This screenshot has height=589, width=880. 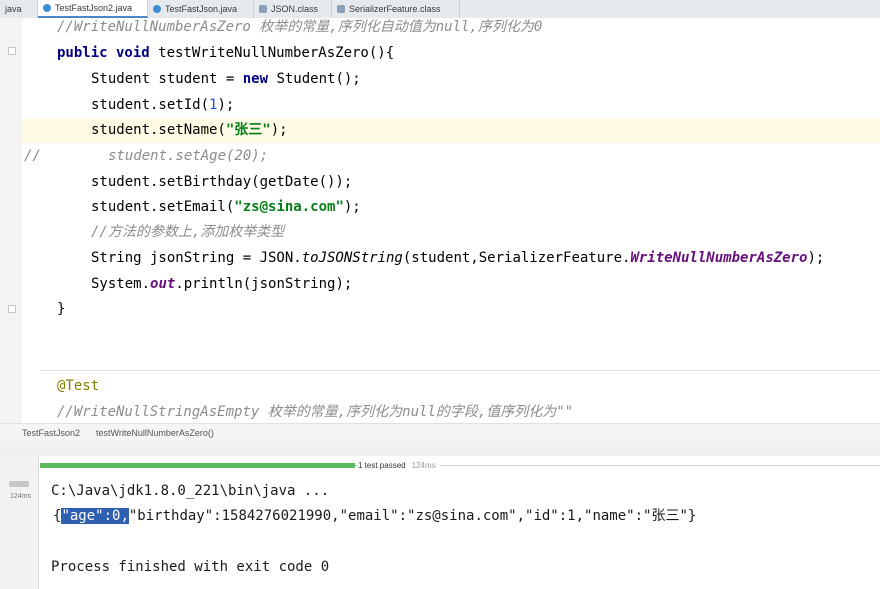 I want to click on test-result-marker, so click(x=19, y=484).